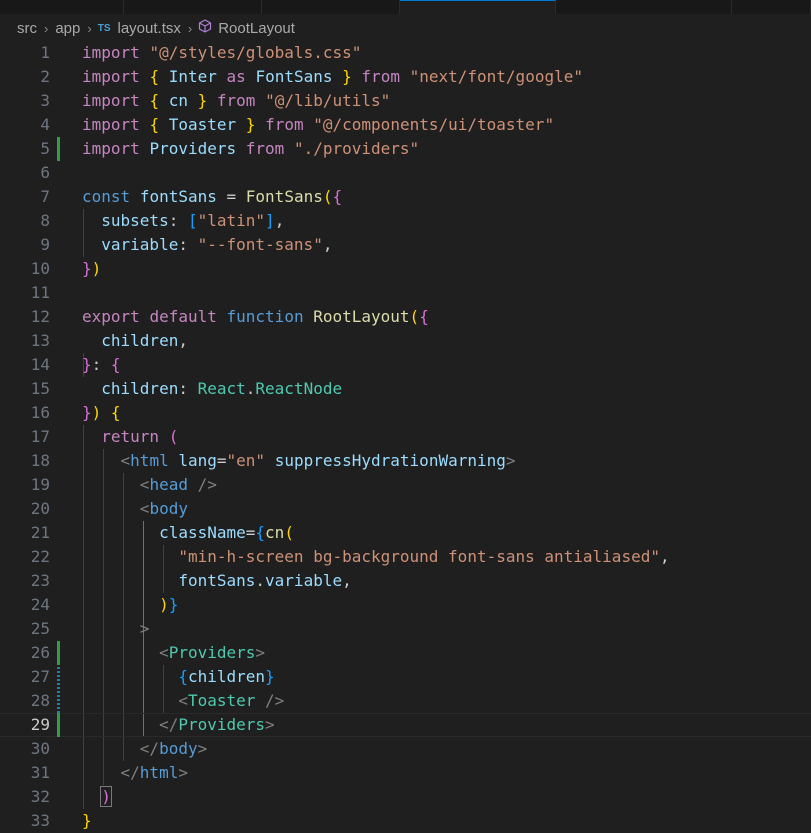 The width and height of the screenshot is (811, 833). I want to click on code-text: const fontSans = FontSans({, so click(212, 197).